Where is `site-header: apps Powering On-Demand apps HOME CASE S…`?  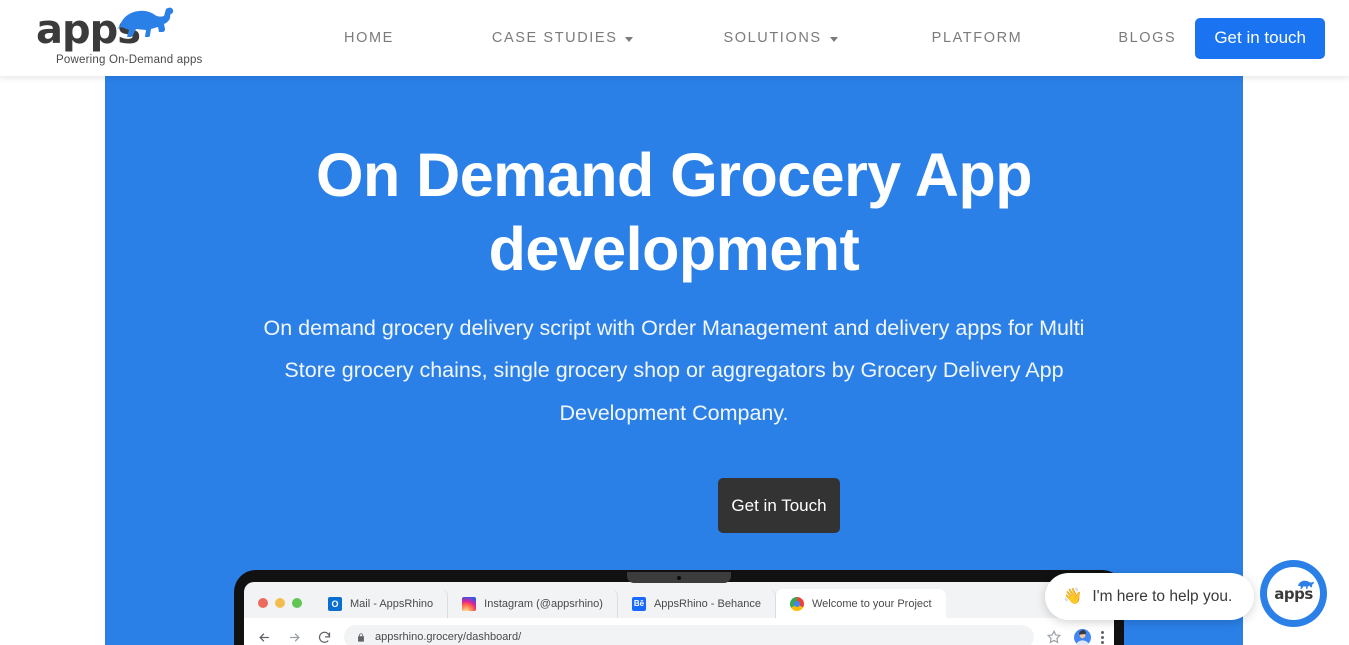
site-header: apps Powering On-Demand apps HOME CASE S… is located at coordinates (674, 38).